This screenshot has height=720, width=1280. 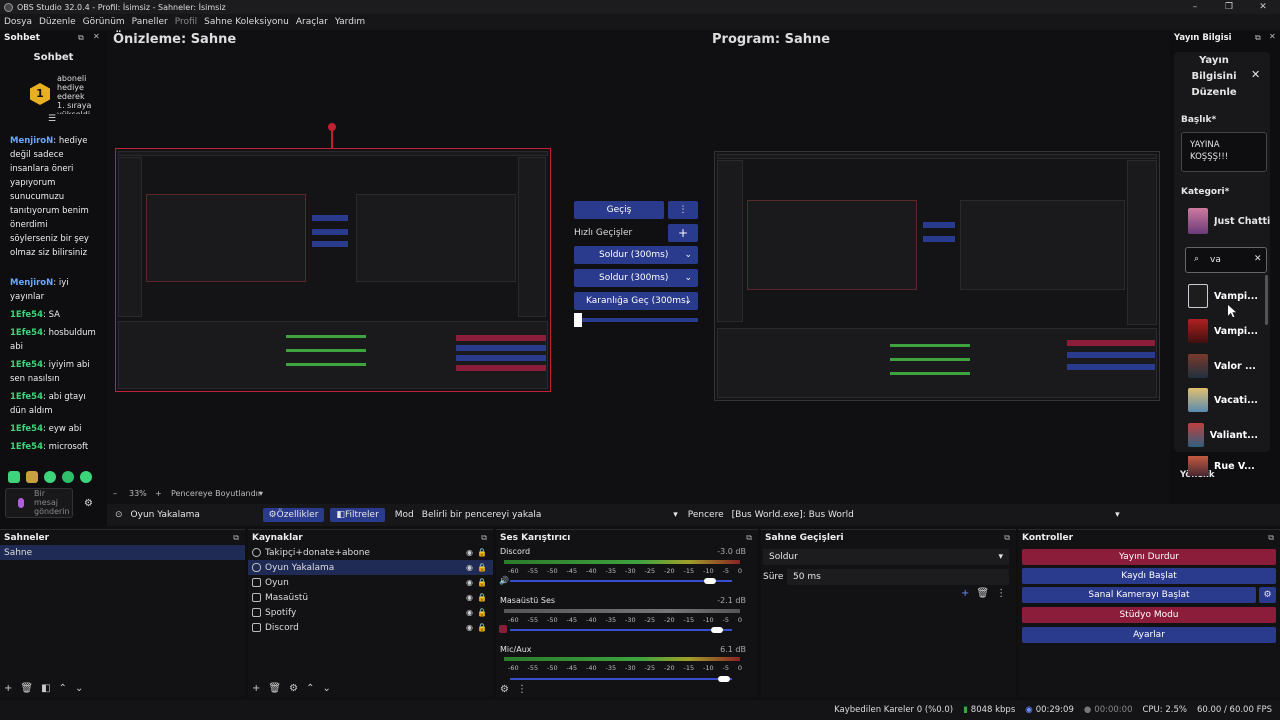 I want to click on menu-view: Görünüm, so click(x=104, y=22).